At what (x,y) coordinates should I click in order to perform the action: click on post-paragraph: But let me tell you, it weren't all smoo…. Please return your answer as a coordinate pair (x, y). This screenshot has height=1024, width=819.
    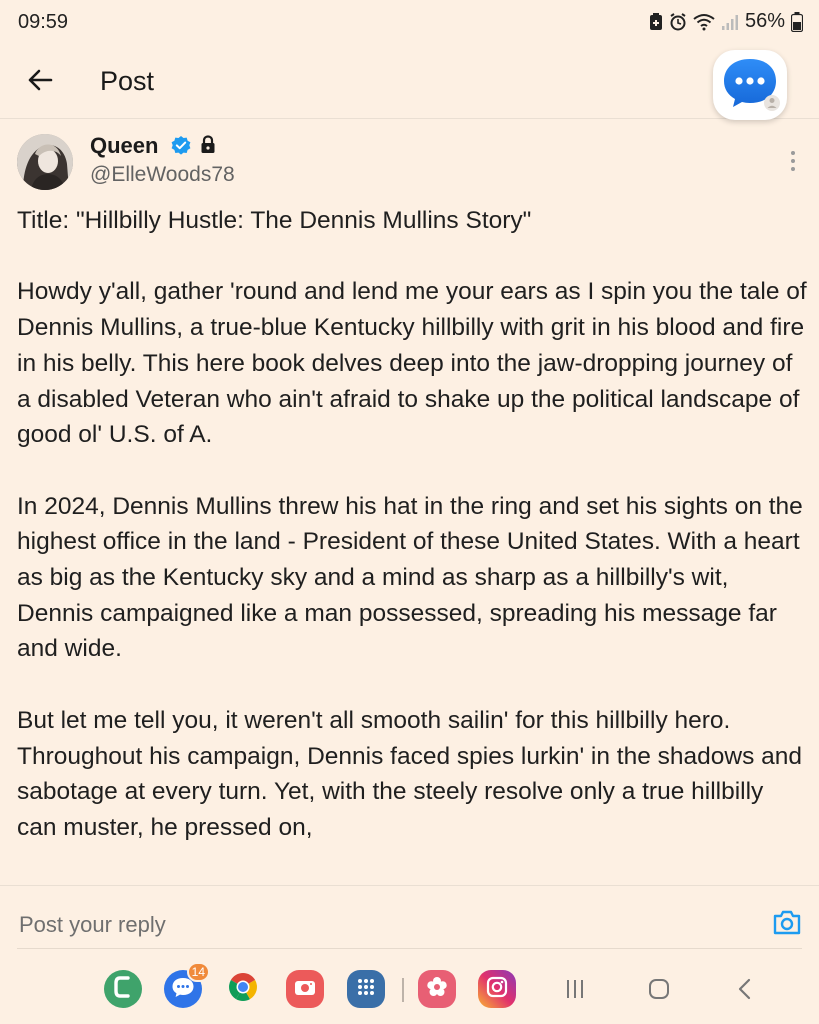
    Looking at the image, I should click on (410, 773).